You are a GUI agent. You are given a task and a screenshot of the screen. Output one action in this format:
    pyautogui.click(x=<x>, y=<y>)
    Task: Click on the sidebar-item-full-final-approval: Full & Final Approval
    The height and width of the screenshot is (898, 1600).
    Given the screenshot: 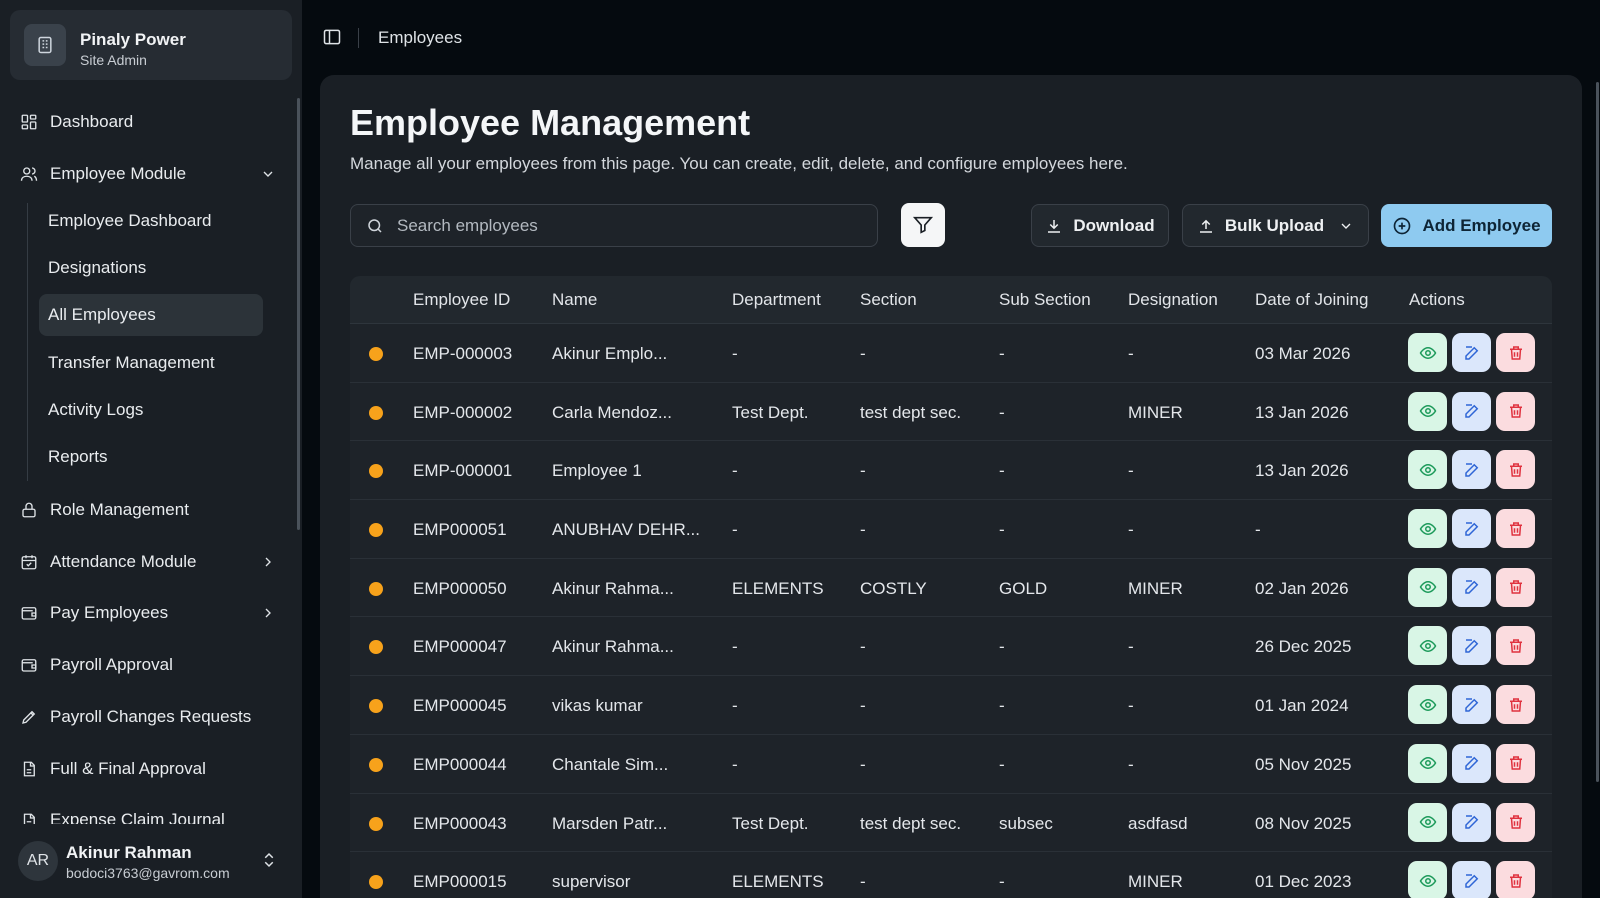 What is the action you would take?
    pyautogui.click(x=151, y=769)
    